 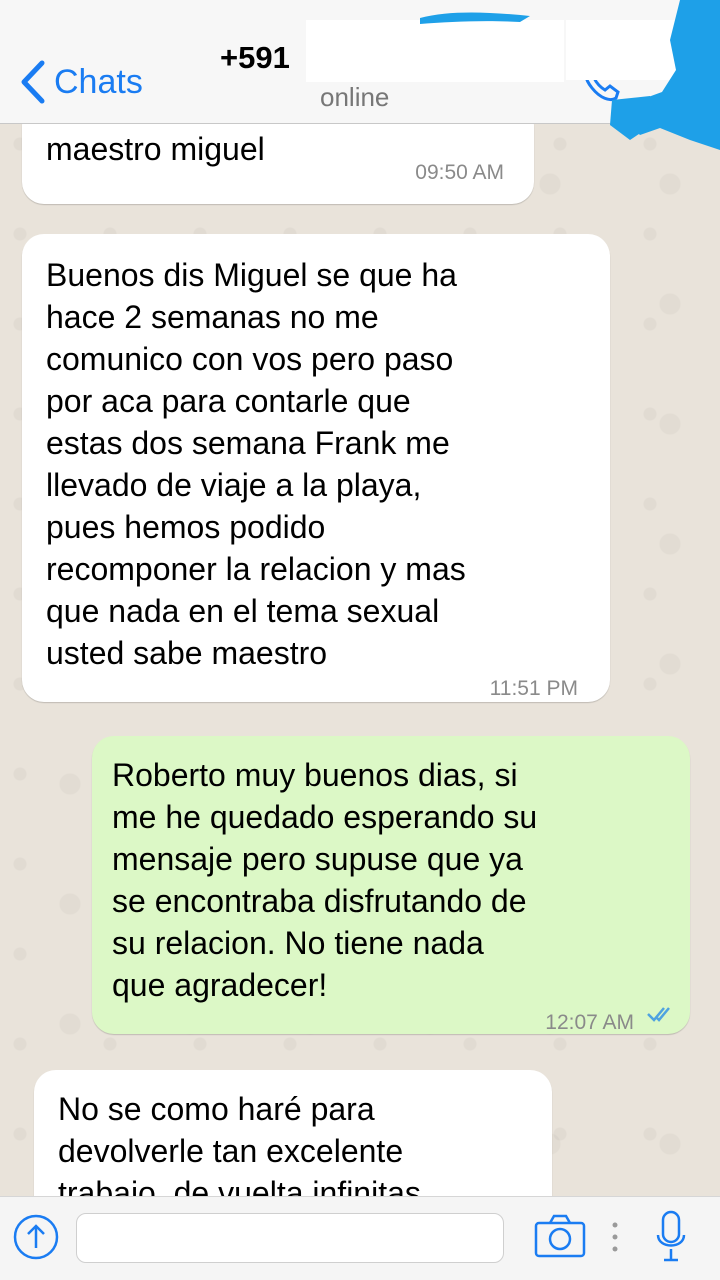 I want to click on camera-icon, so click(x=560, y=1236).